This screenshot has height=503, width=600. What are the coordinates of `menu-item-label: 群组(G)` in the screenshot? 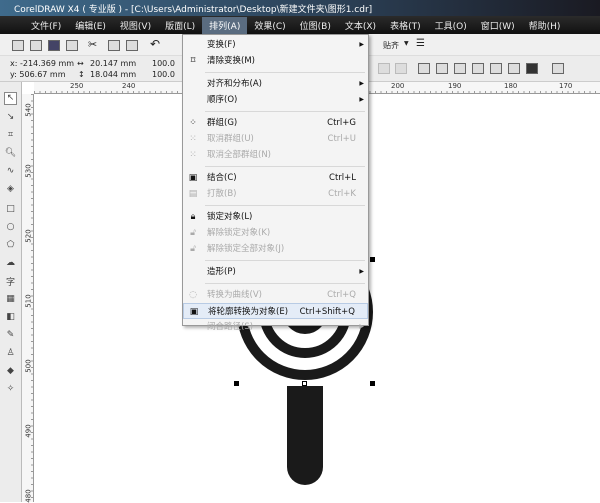 It's located at (222, 123).